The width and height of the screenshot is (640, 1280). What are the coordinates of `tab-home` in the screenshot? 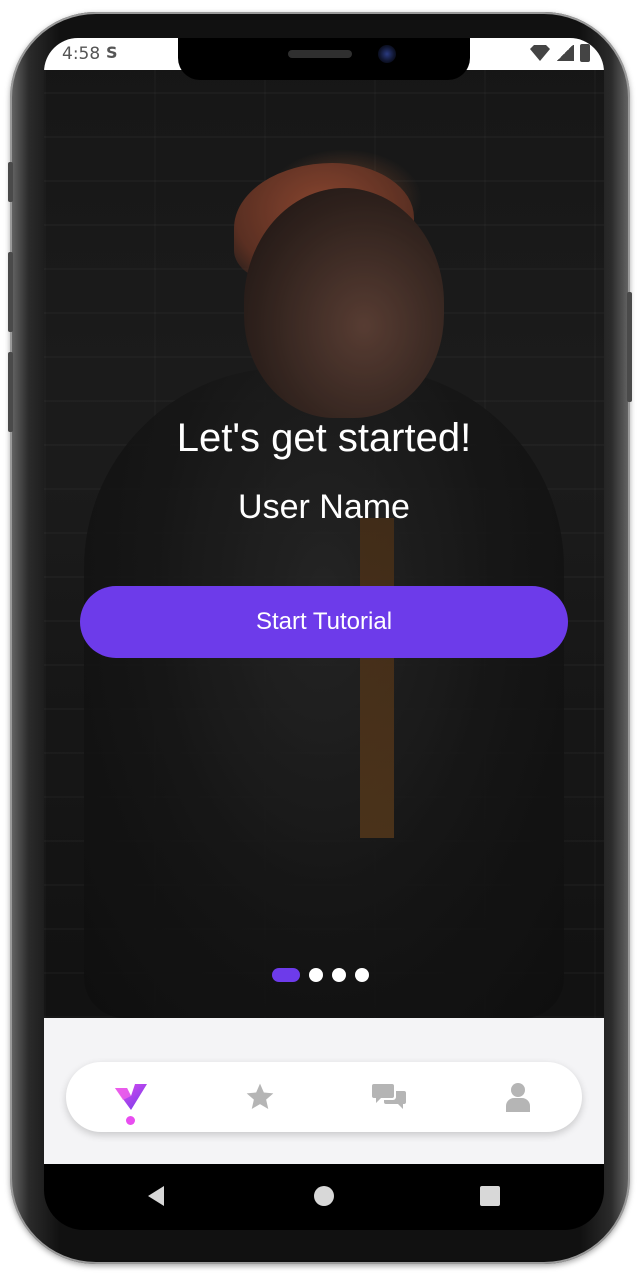 It's located at (131, 1097).